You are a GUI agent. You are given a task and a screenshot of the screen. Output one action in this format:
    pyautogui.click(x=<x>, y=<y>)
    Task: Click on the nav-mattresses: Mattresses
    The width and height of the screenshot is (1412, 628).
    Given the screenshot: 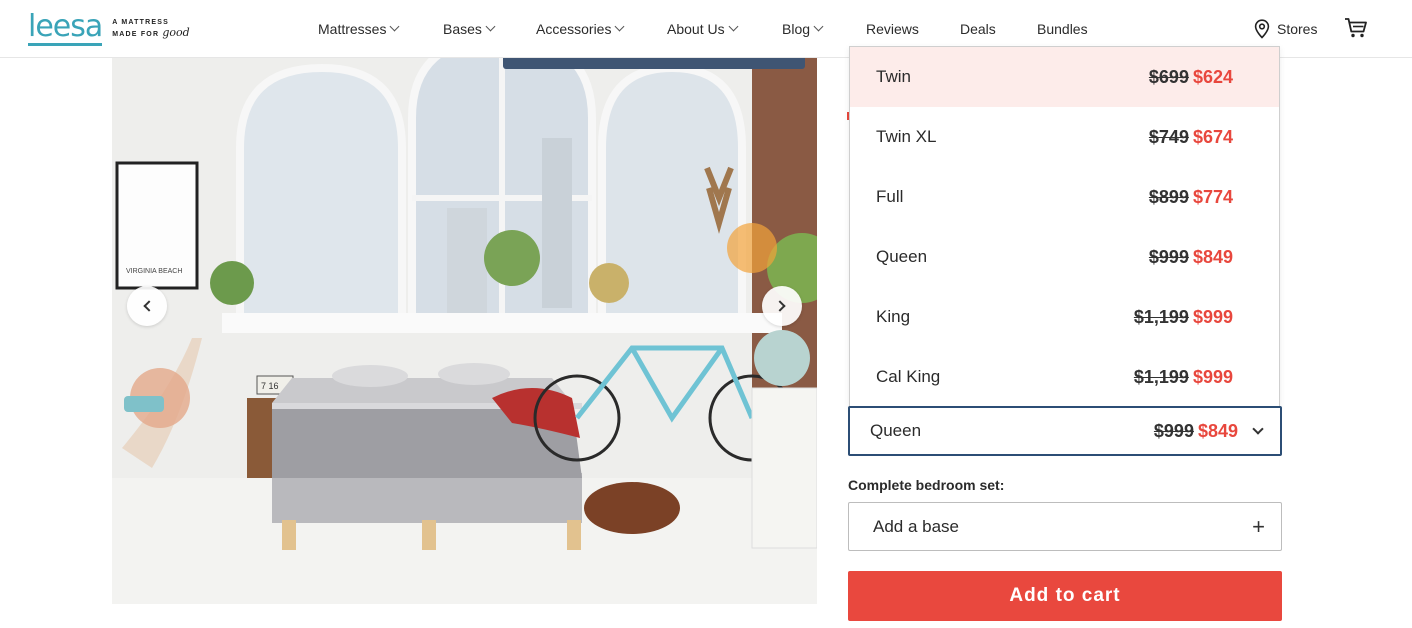 What is the action you would take?
    pyautogui.click(x=359, y=29)
    